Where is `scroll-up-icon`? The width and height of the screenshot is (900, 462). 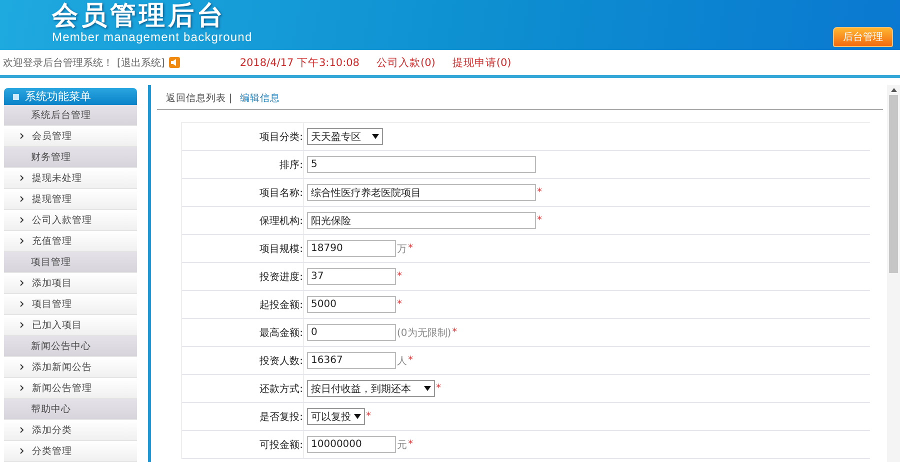 scroll-up-icon is located at coordinates (893, 90).